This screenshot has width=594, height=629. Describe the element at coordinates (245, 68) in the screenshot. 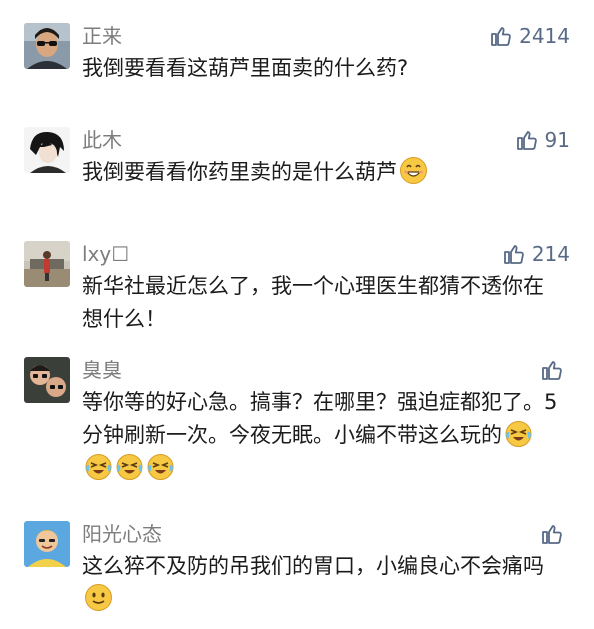

I see `comment-text: 我倒要看看这葫芦里面卖的什么药?` at that location.